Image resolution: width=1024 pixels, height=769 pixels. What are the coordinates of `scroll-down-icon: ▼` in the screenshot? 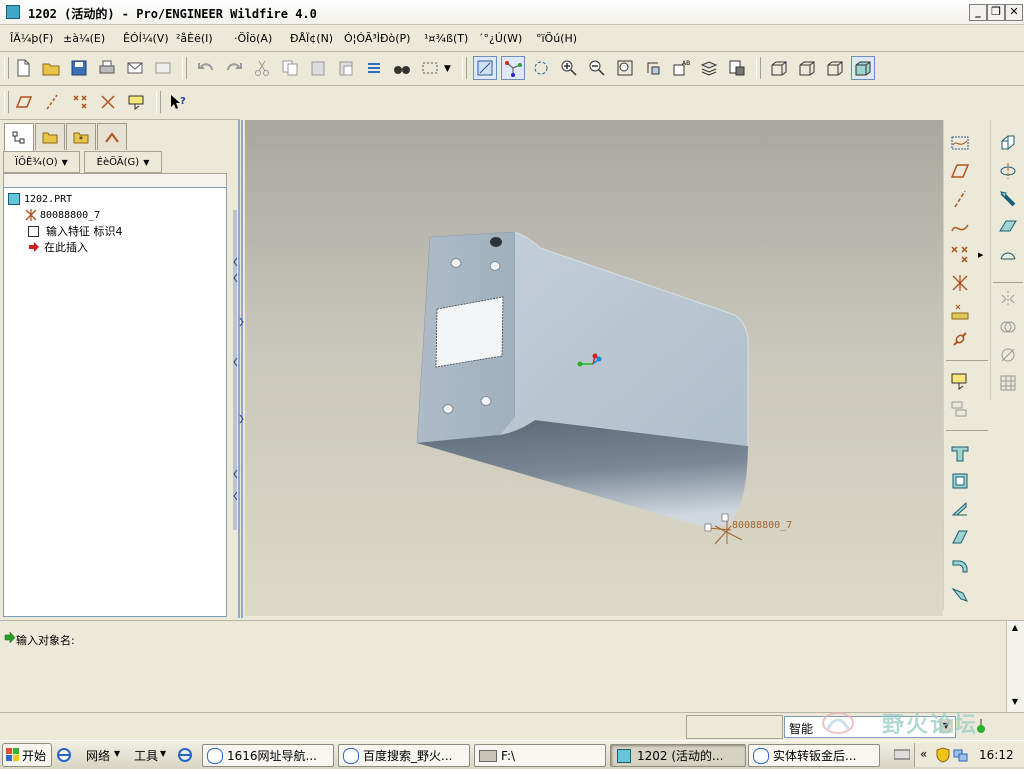 It's located at (1015, 702).